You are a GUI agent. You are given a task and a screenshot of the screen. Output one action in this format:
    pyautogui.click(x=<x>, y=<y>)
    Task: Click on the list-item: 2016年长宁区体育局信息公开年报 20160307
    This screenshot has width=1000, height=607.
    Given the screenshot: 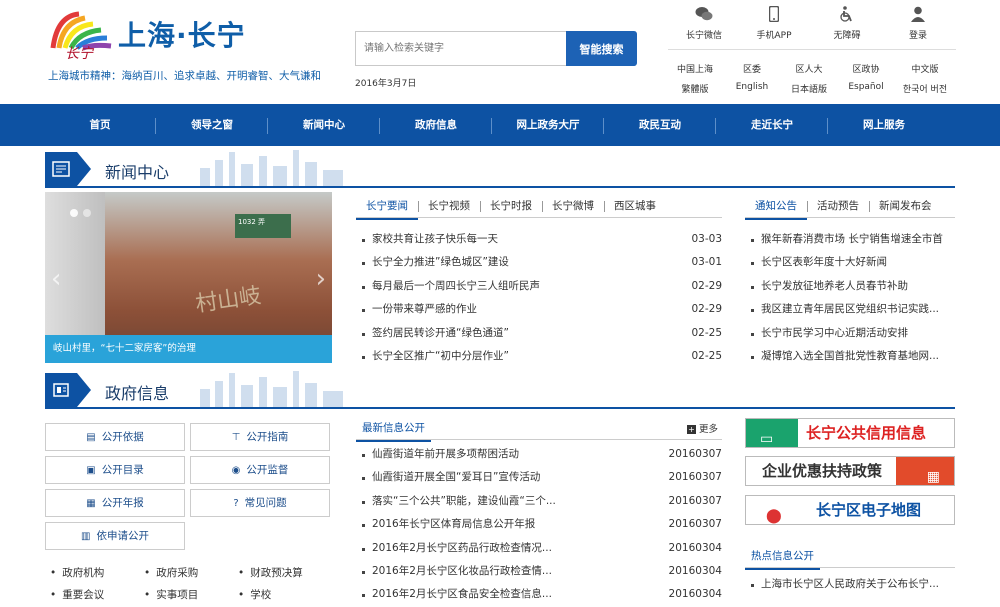 What is the action you would take?
    pyautogui.click(x=542, y=524)
    